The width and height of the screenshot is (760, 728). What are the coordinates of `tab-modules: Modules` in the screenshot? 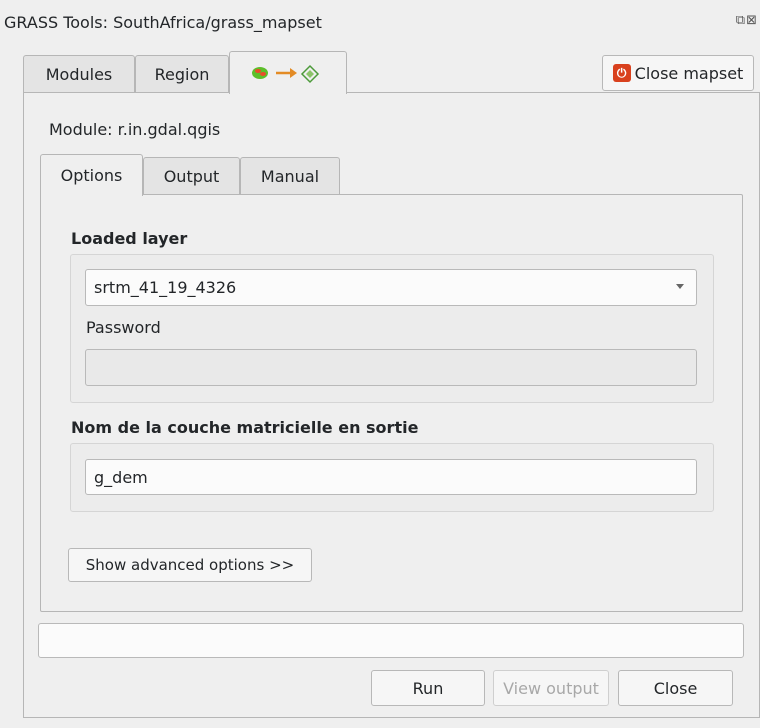 It's located at (79, 73).